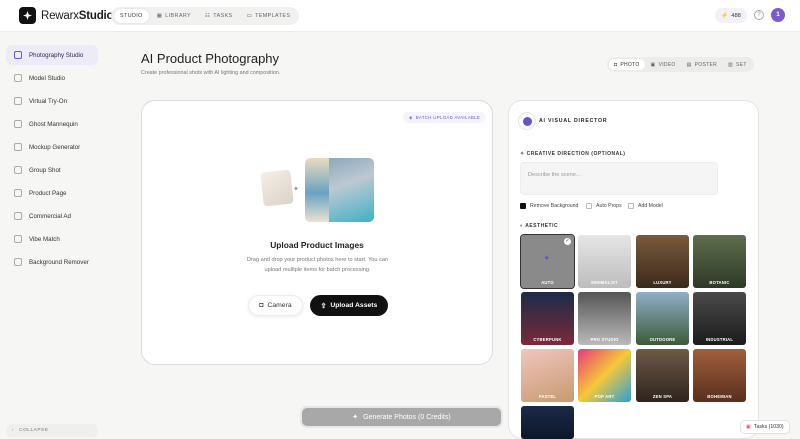 This screenshot has height=439, width=800. Describe the element at coordinates (573, 154) in the screenshot. I see `creative-direction-label: ✧ CREATIVE DIRECTION (OPTIONAL)` at that location.